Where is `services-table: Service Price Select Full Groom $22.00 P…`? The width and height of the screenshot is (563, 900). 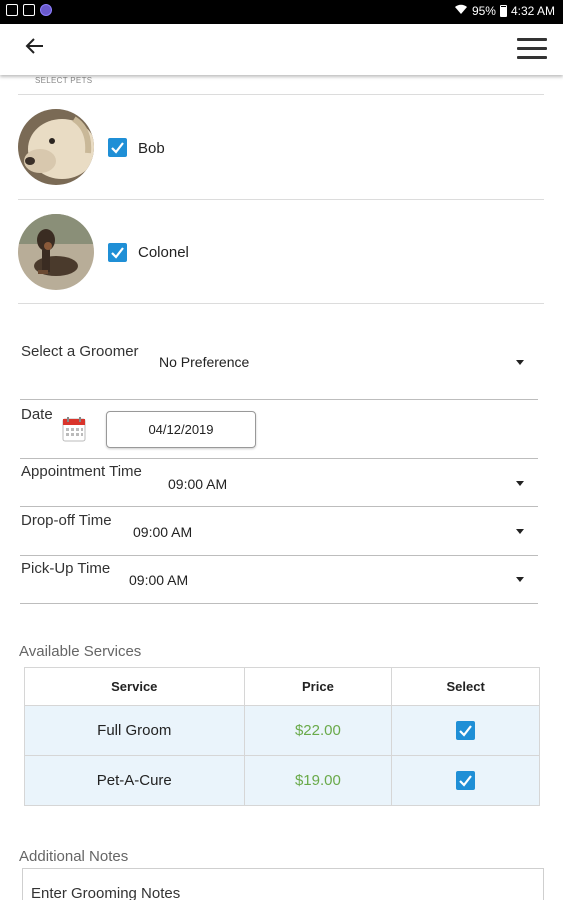 services-table: Service Price Select Full Groom $22.00 P… is located at coordinates (282, 736).